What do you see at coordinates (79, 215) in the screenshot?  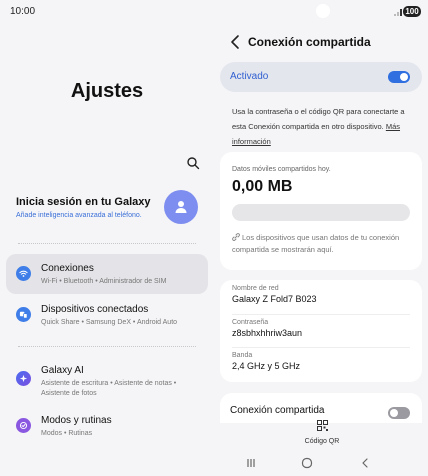 I see `account-subtitle: Añade inteligencia avanzada al teléfono.` at bounding box center [79, 215].